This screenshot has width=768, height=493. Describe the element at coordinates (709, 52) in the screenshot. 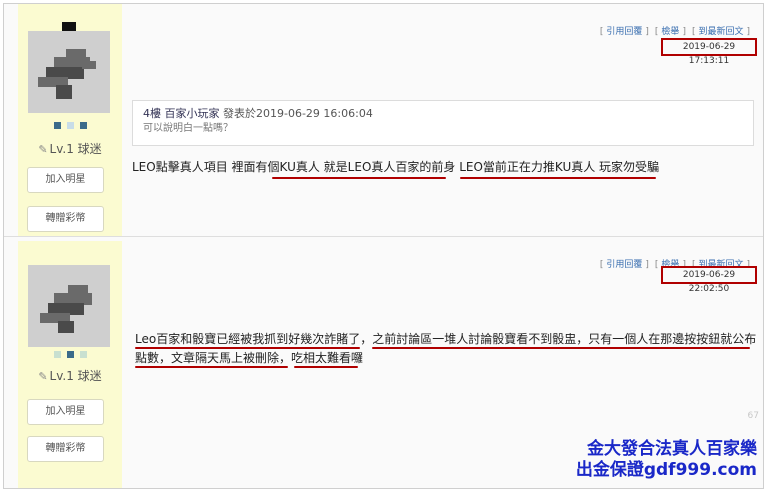

I see `post-timestamp: 2019-06-29 17:13:11` at that location.